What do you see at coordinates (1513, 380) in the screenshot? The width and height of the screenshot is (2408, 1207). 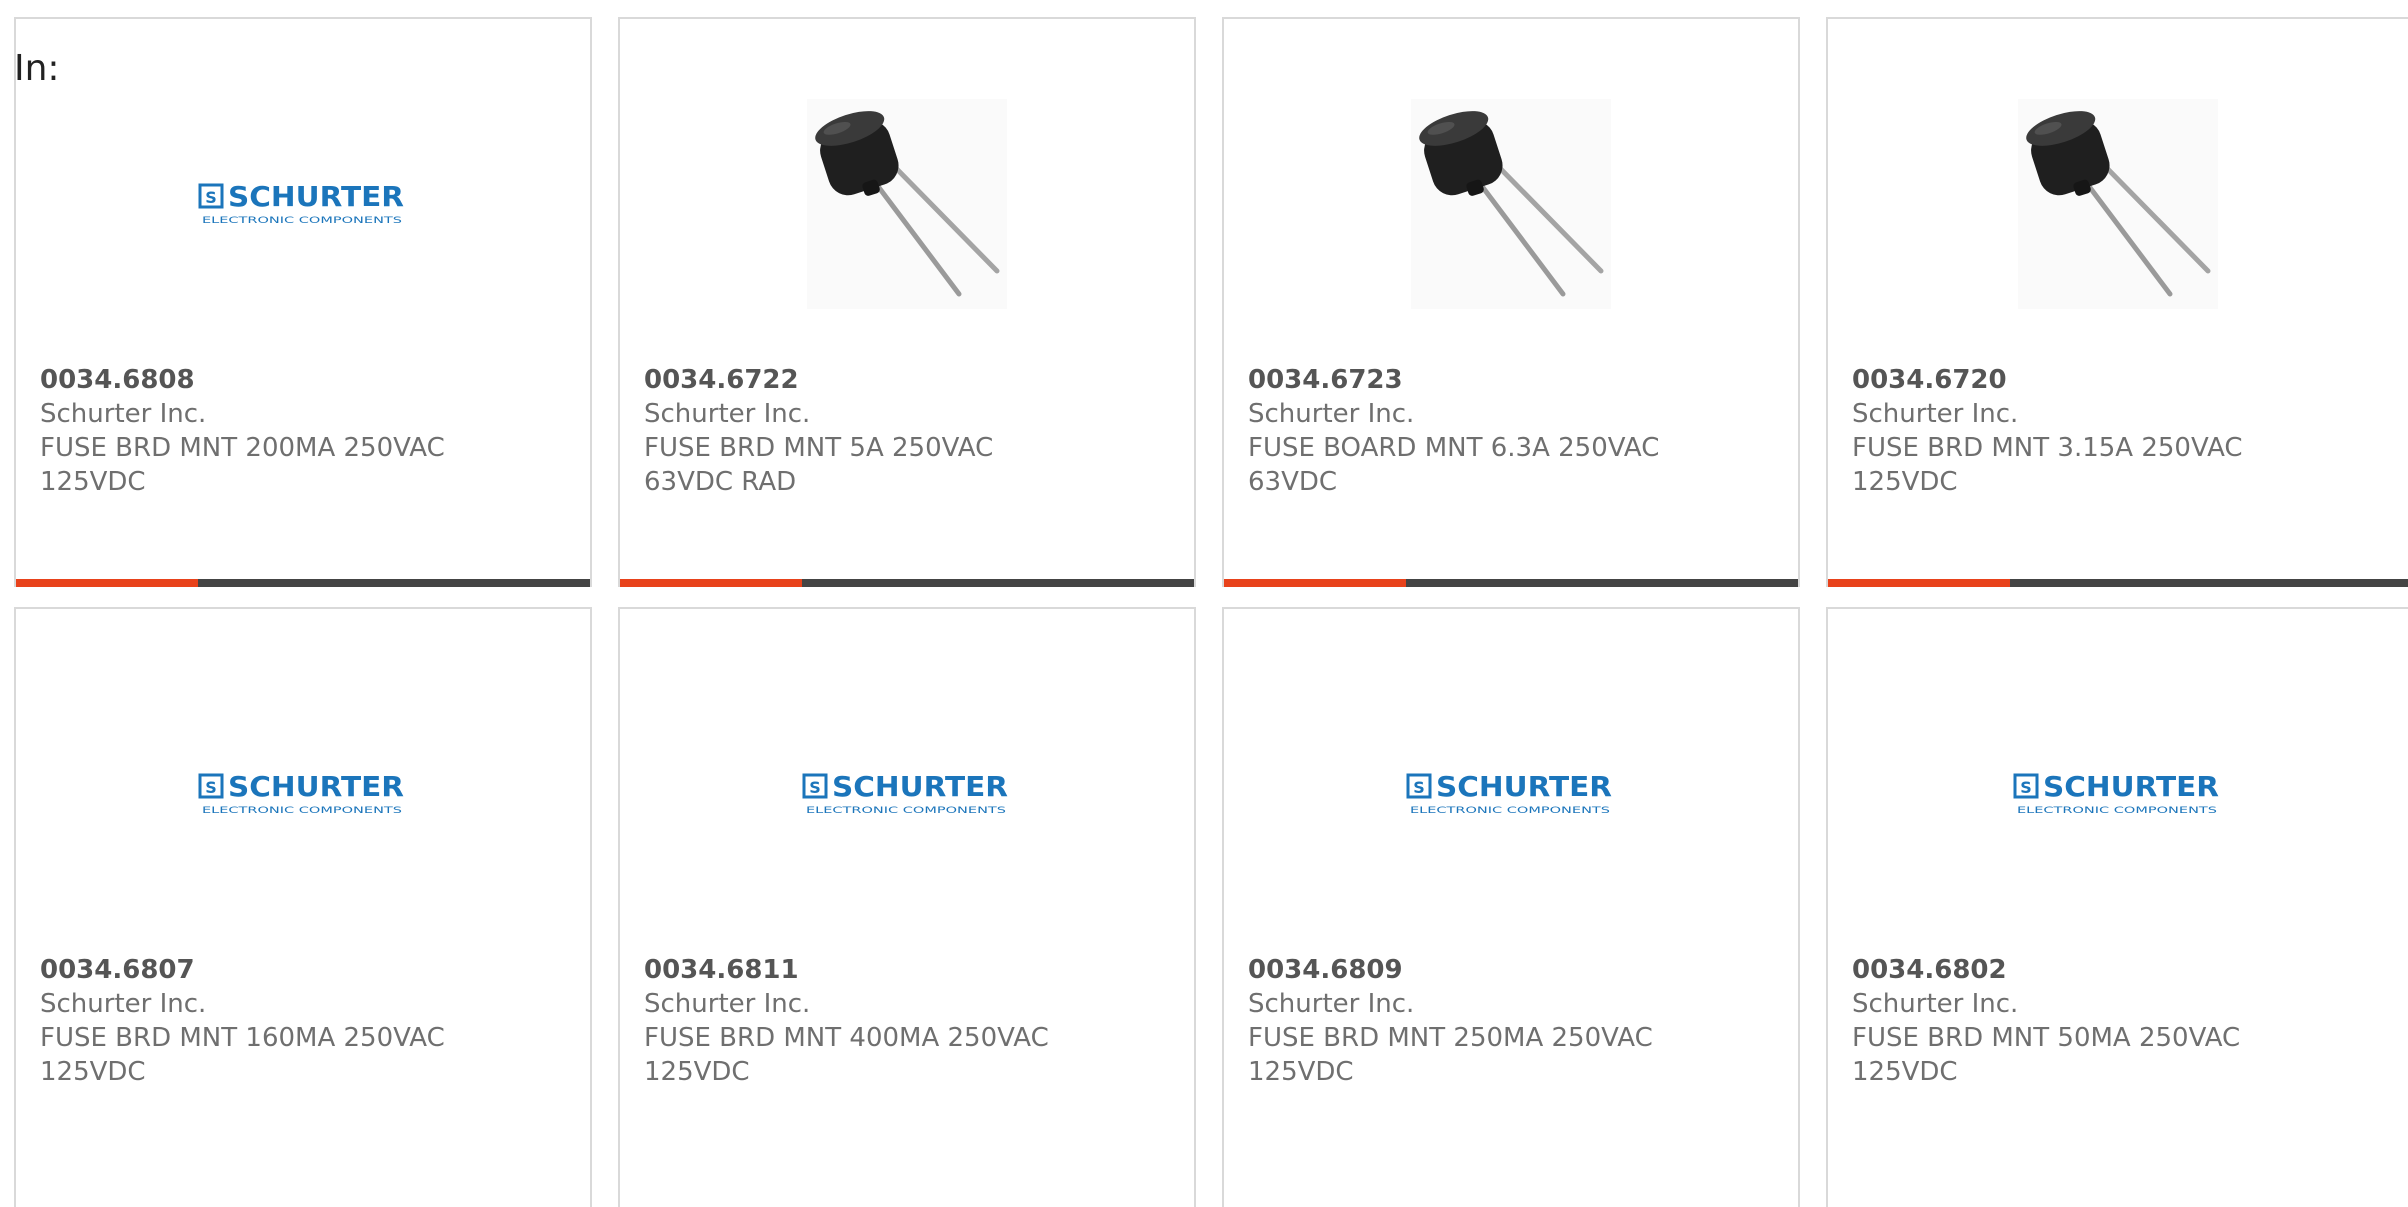 I see `part-number: 0034.6723` at bounding box center [1513, 380].